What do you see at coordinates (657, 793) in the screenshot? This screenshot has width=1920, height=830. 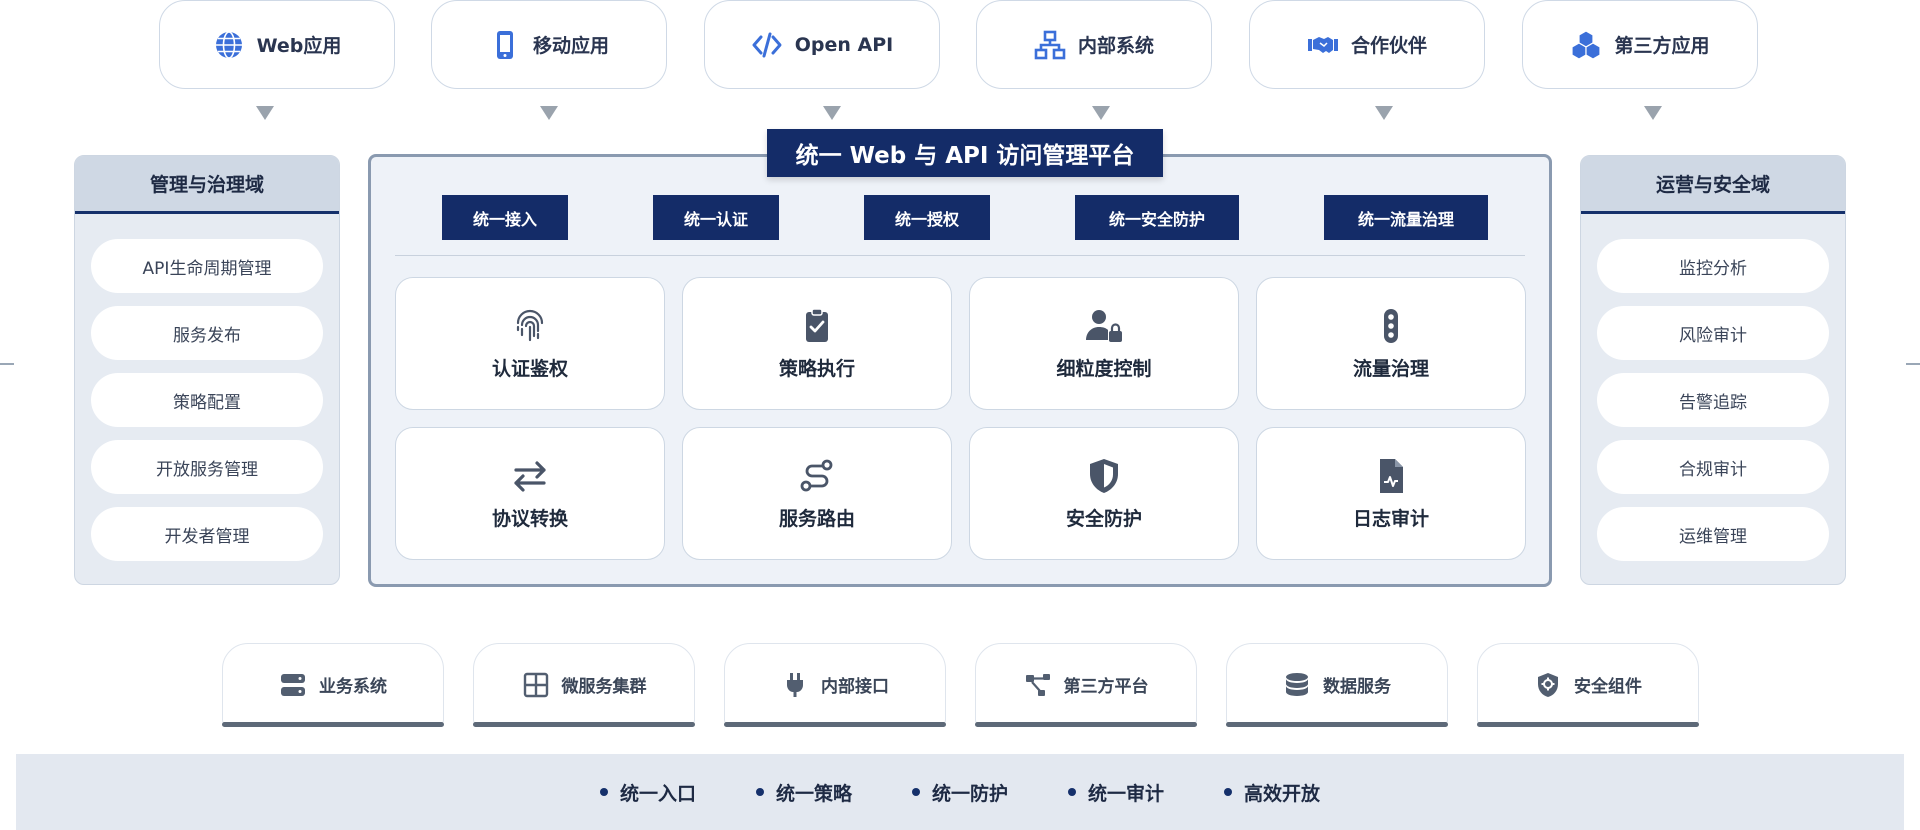 I see `footer-label: 统一入口` at bounding box center [657, 793].